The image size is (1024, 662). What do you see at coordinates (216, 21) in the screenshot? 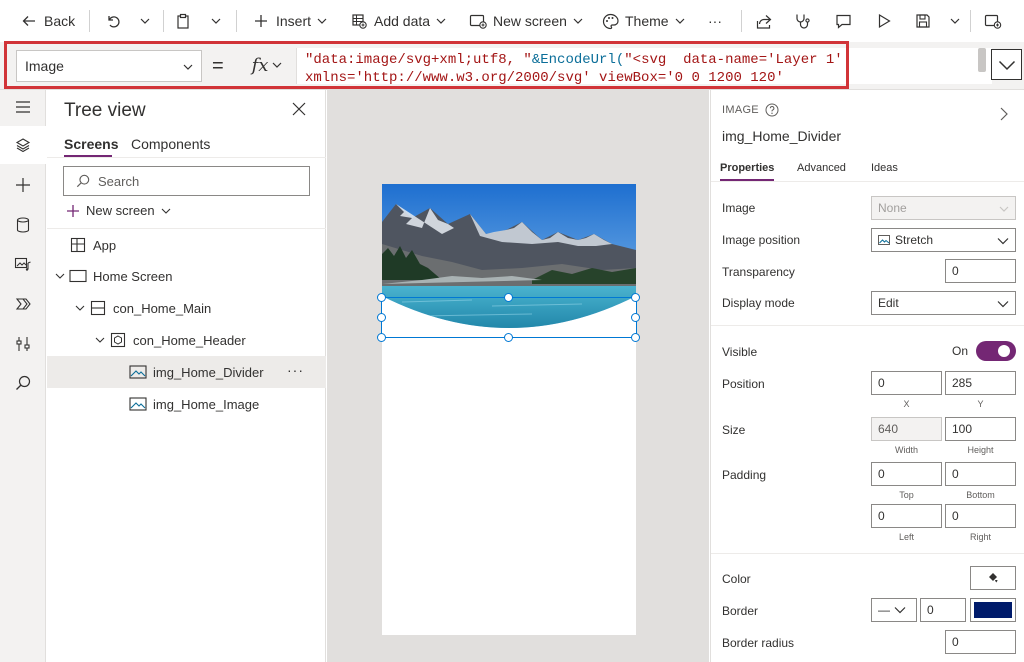
I see `paste-dropdown` at bounding box center [216, 21].